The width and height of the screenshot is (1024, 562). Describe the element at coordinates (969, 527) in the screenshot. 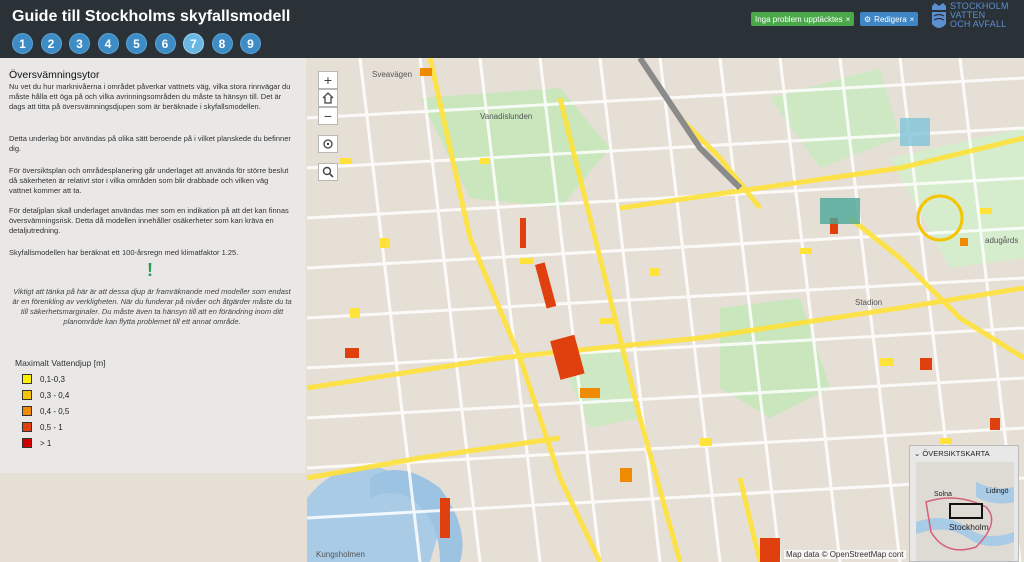

I see `overview-label-stockholm: Stockholm` at that location.